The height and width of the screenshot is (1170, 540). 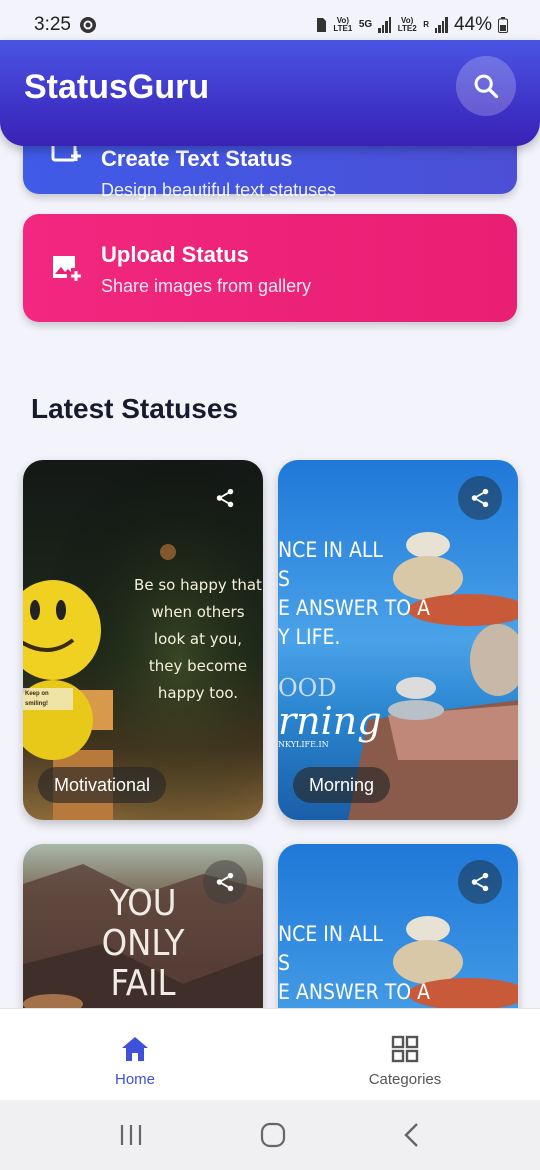 I want to click on recent-apps-icon, so click(x=131, y=1135).